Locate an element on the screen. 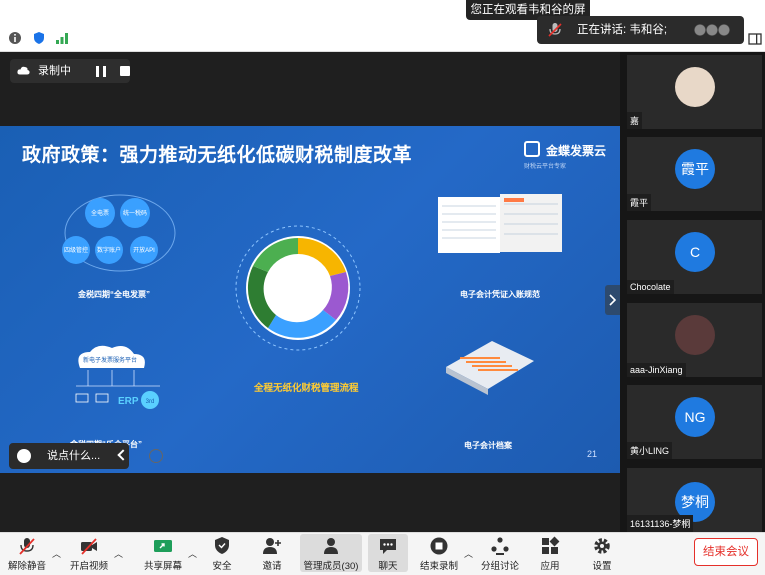  stop-recording-icon is located at coordinates (125, 71).